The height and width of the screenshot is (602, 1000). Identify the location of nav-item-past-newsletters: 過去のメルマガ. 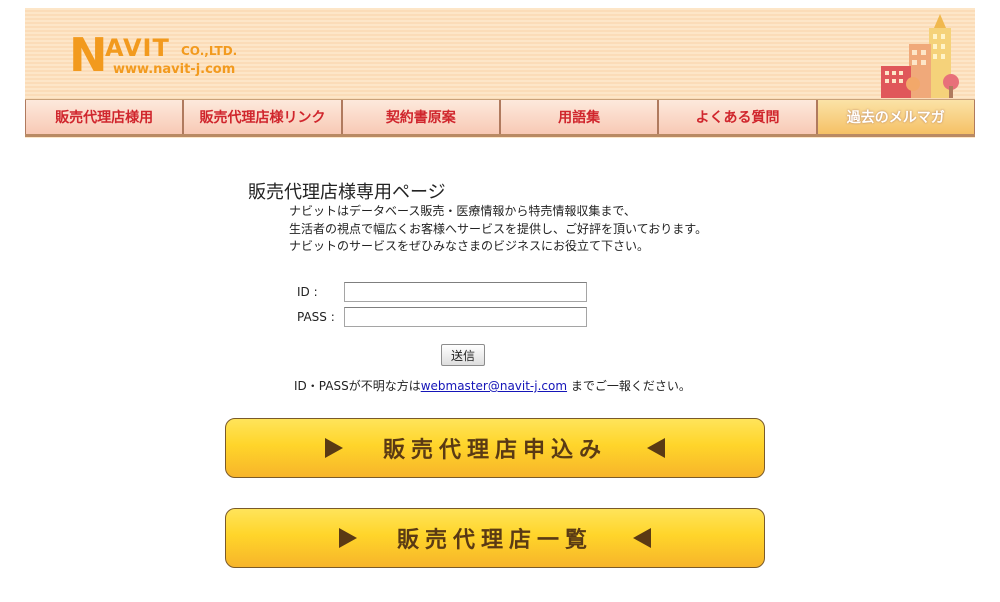
(895, 117).